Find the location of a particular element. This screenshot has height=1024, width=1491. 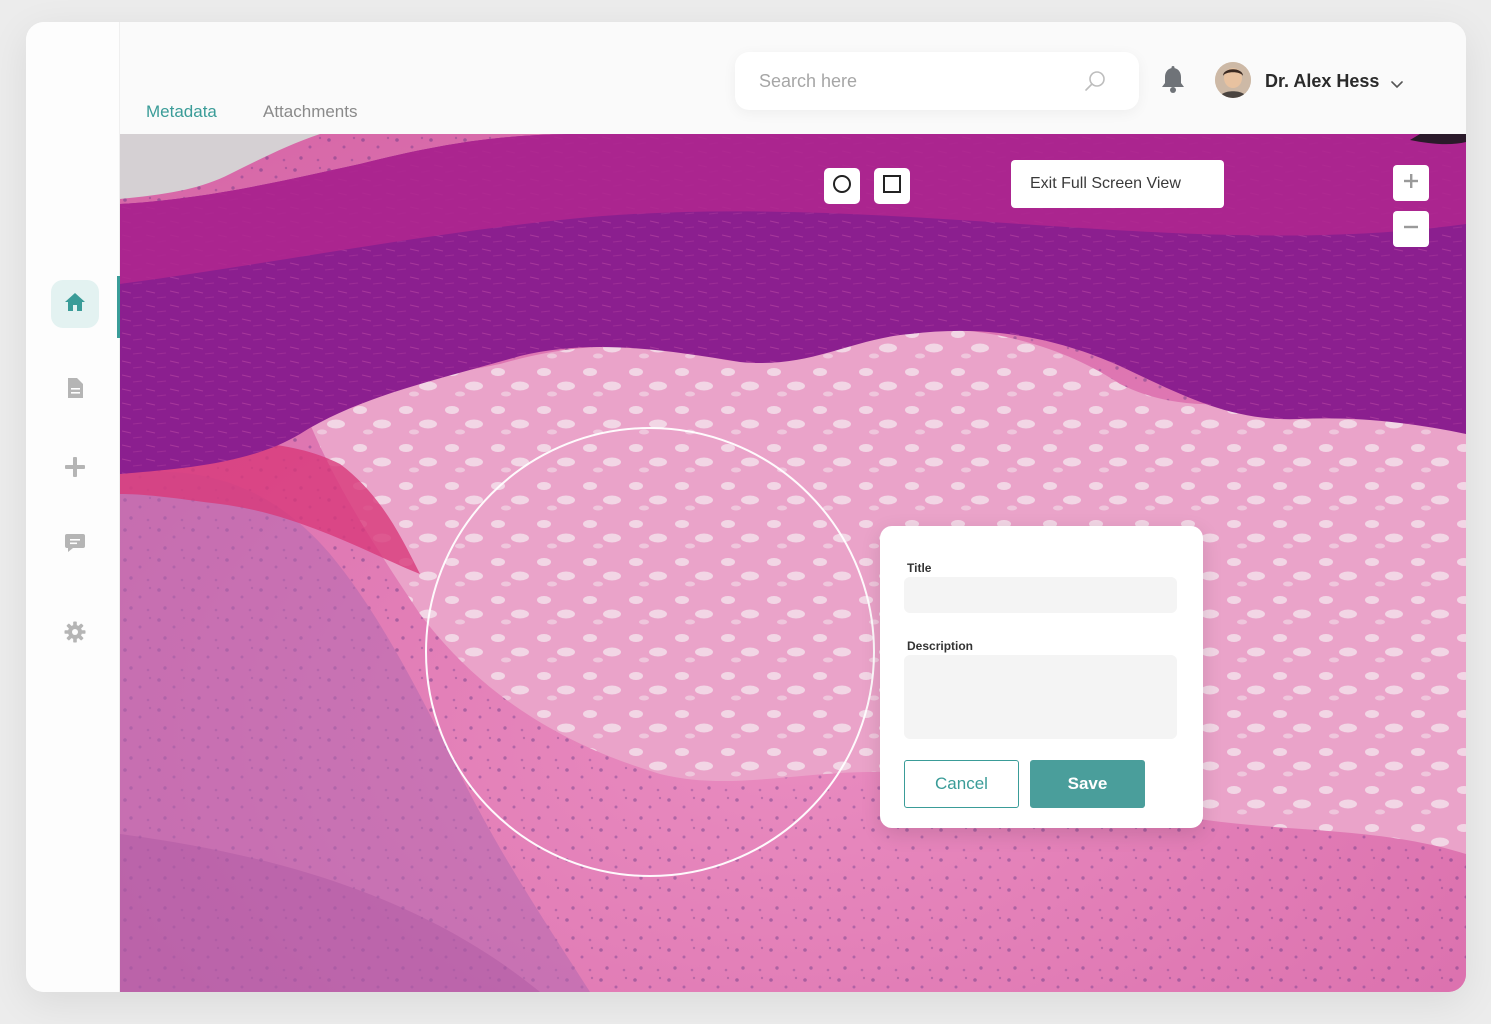

search-box is located at coordinates (937, 81).